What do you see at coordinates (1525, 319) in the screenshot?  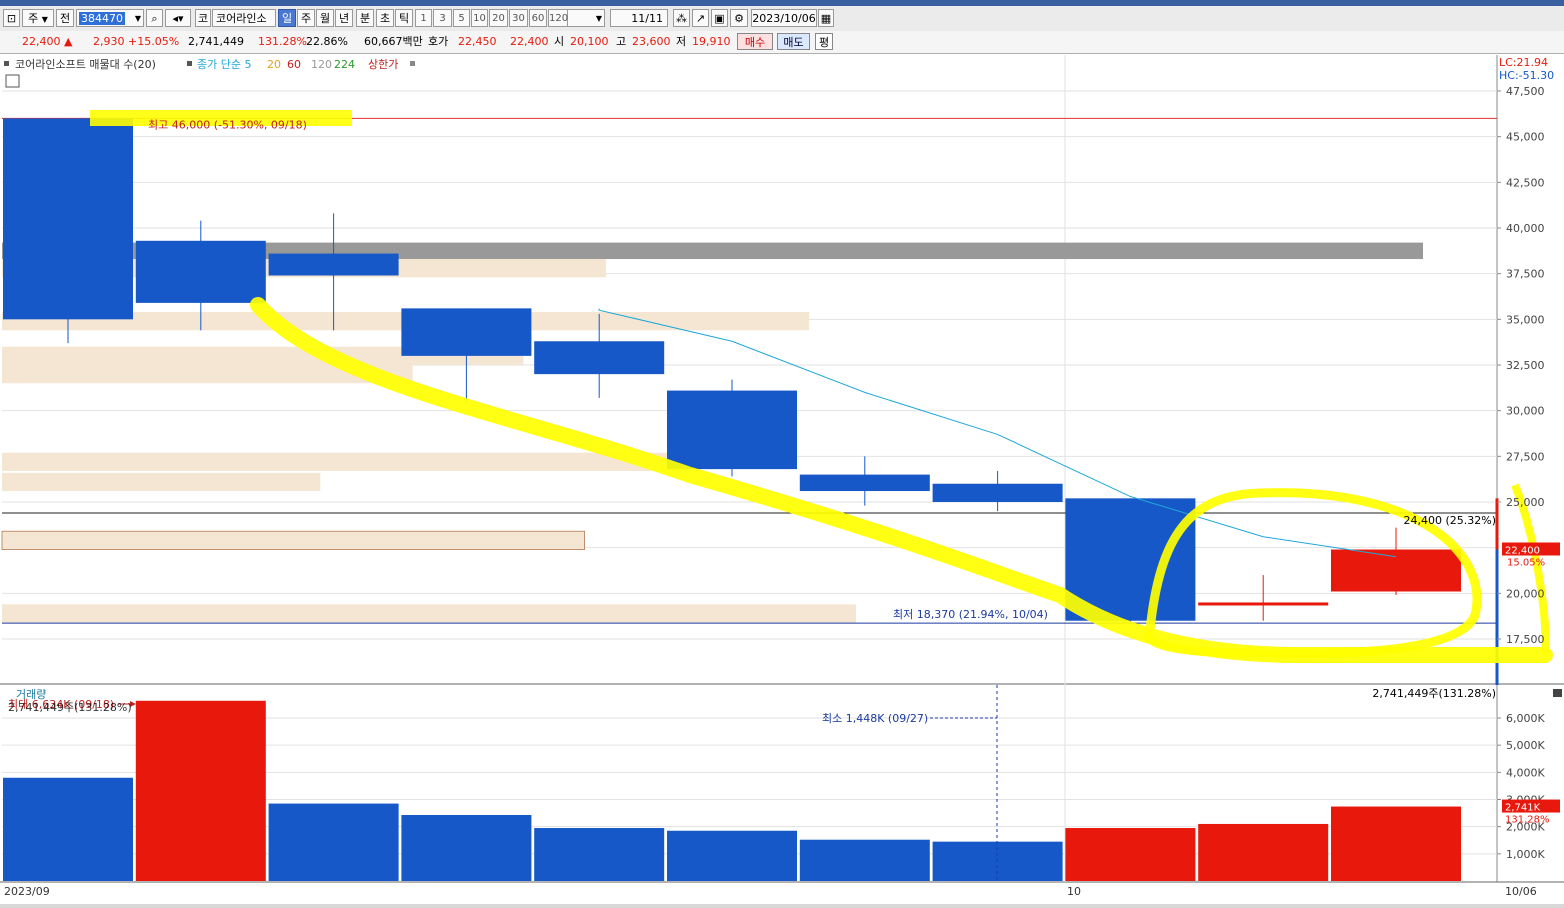 I see `y-tick-label: 35,000` at bounding box center [1525, 319].